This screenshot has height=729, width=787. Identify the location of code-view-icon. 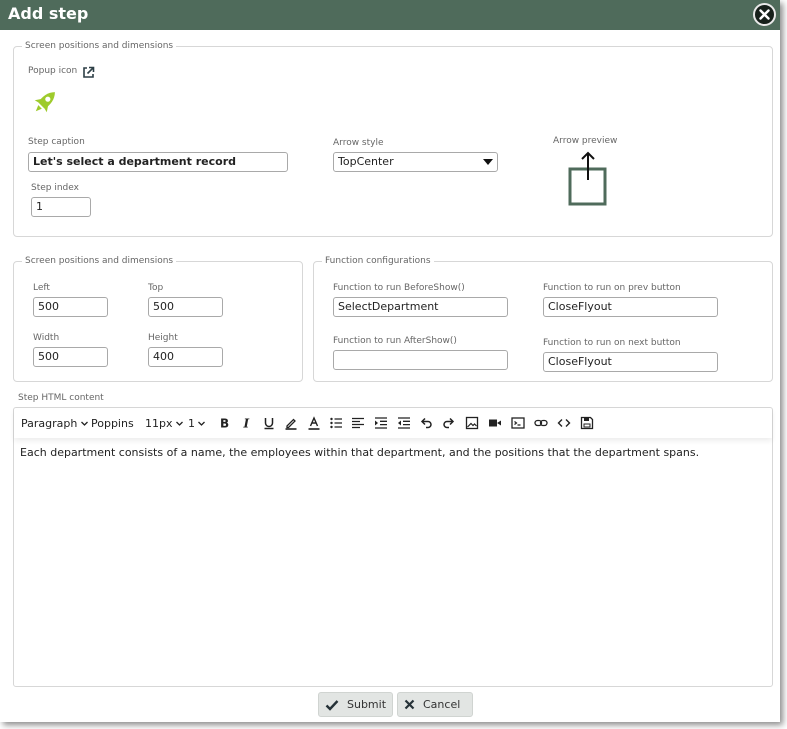
(518, 423).